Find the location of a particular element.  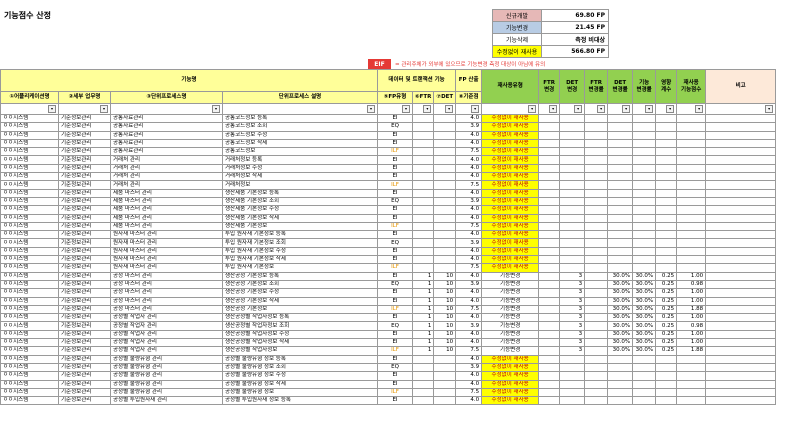

cell-unit: 제품 마스터 관리 is located at coordinates (166, 201).